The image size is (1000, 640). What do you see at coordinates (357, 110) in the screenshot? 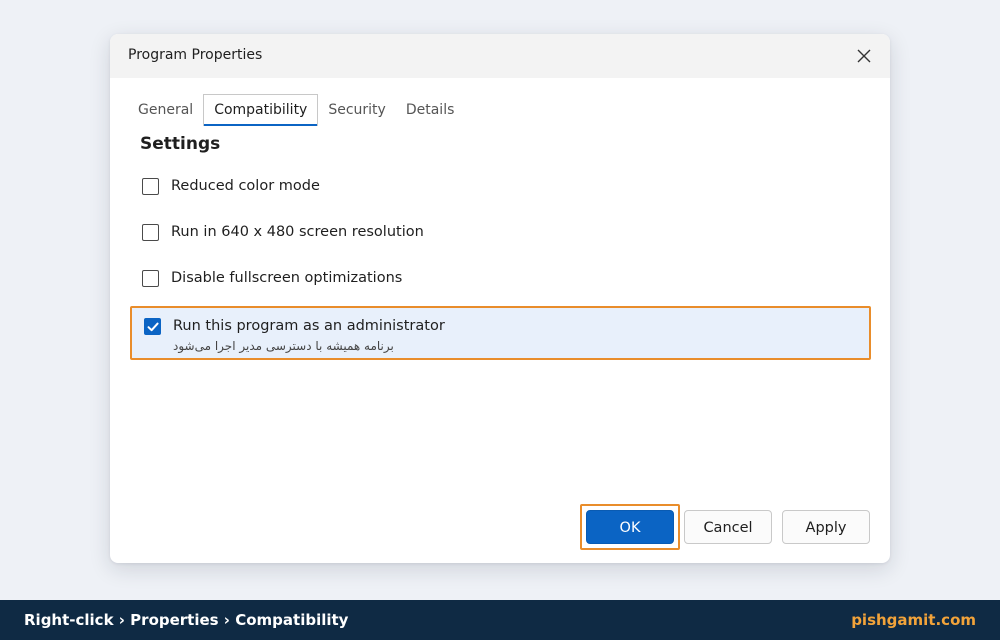
I see `tab-security: Security` at bounding box center [357, 110].